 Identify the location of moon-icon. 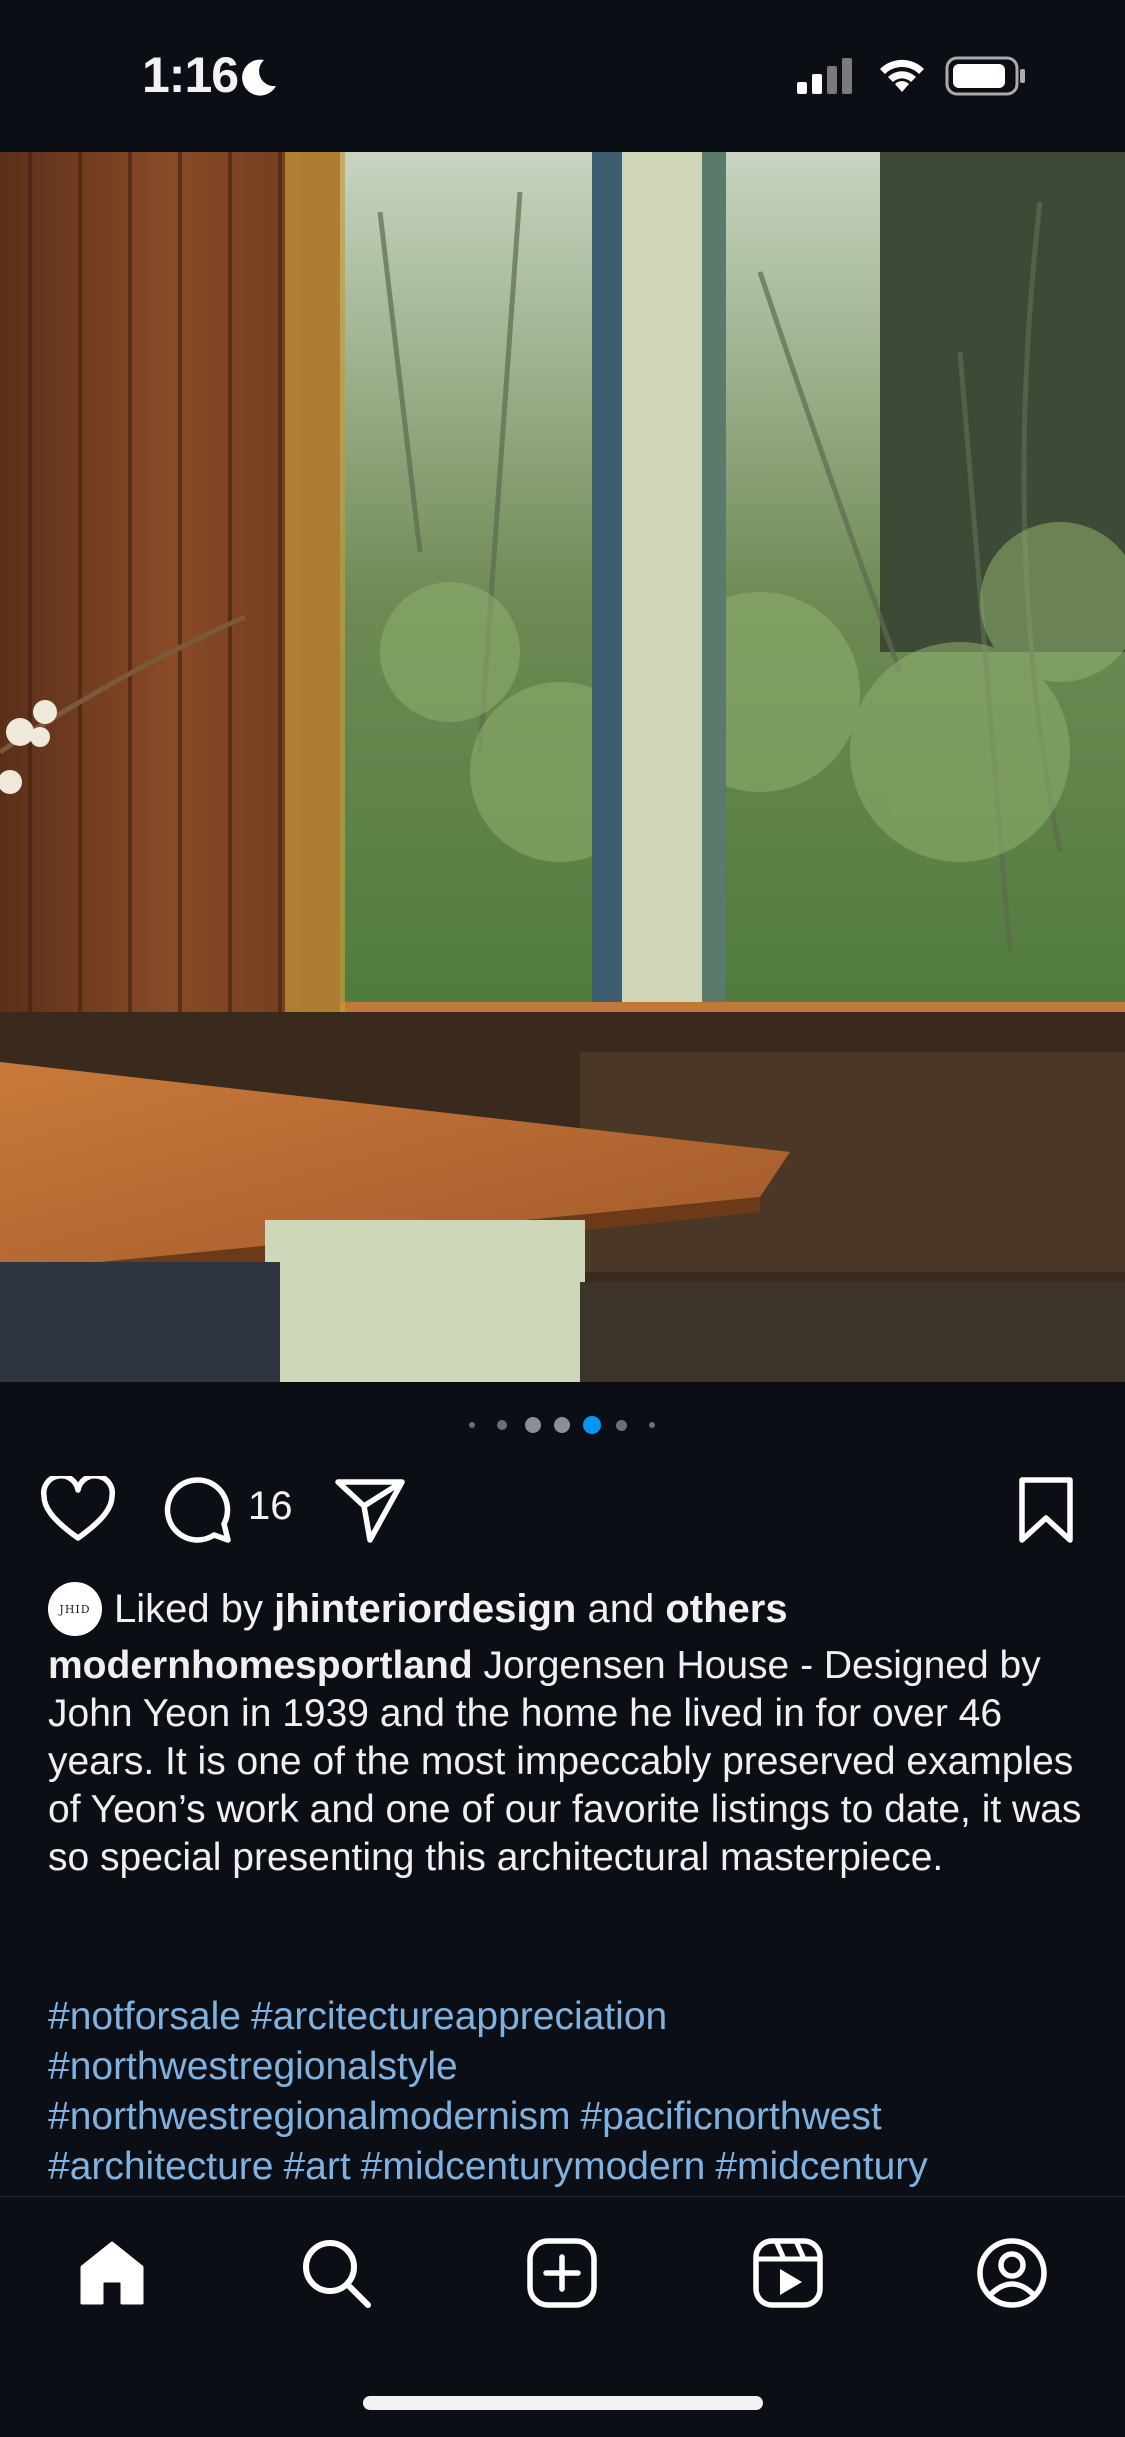
(259, 77).